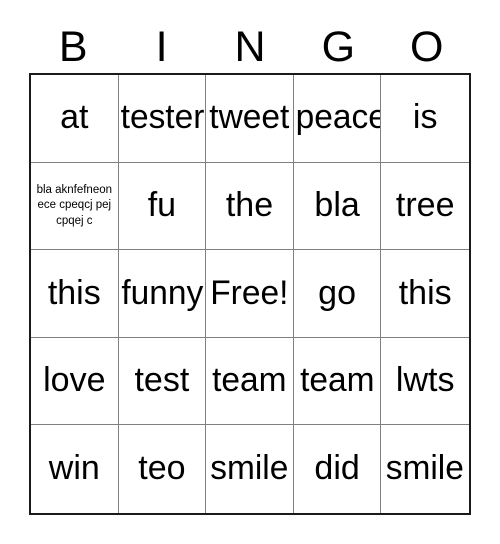 The width and height of the screenshot is (500, 544). I want to click on bingo-cell-label: is, so click(425, 117).